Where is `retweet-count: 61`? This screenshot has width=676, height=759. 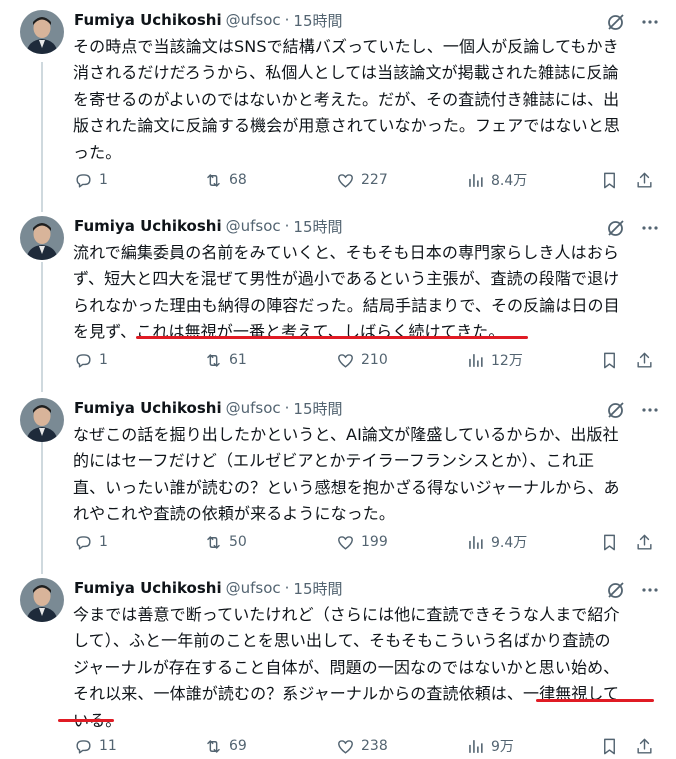
retweet-count: 61 is located at coordinates (238, 360).